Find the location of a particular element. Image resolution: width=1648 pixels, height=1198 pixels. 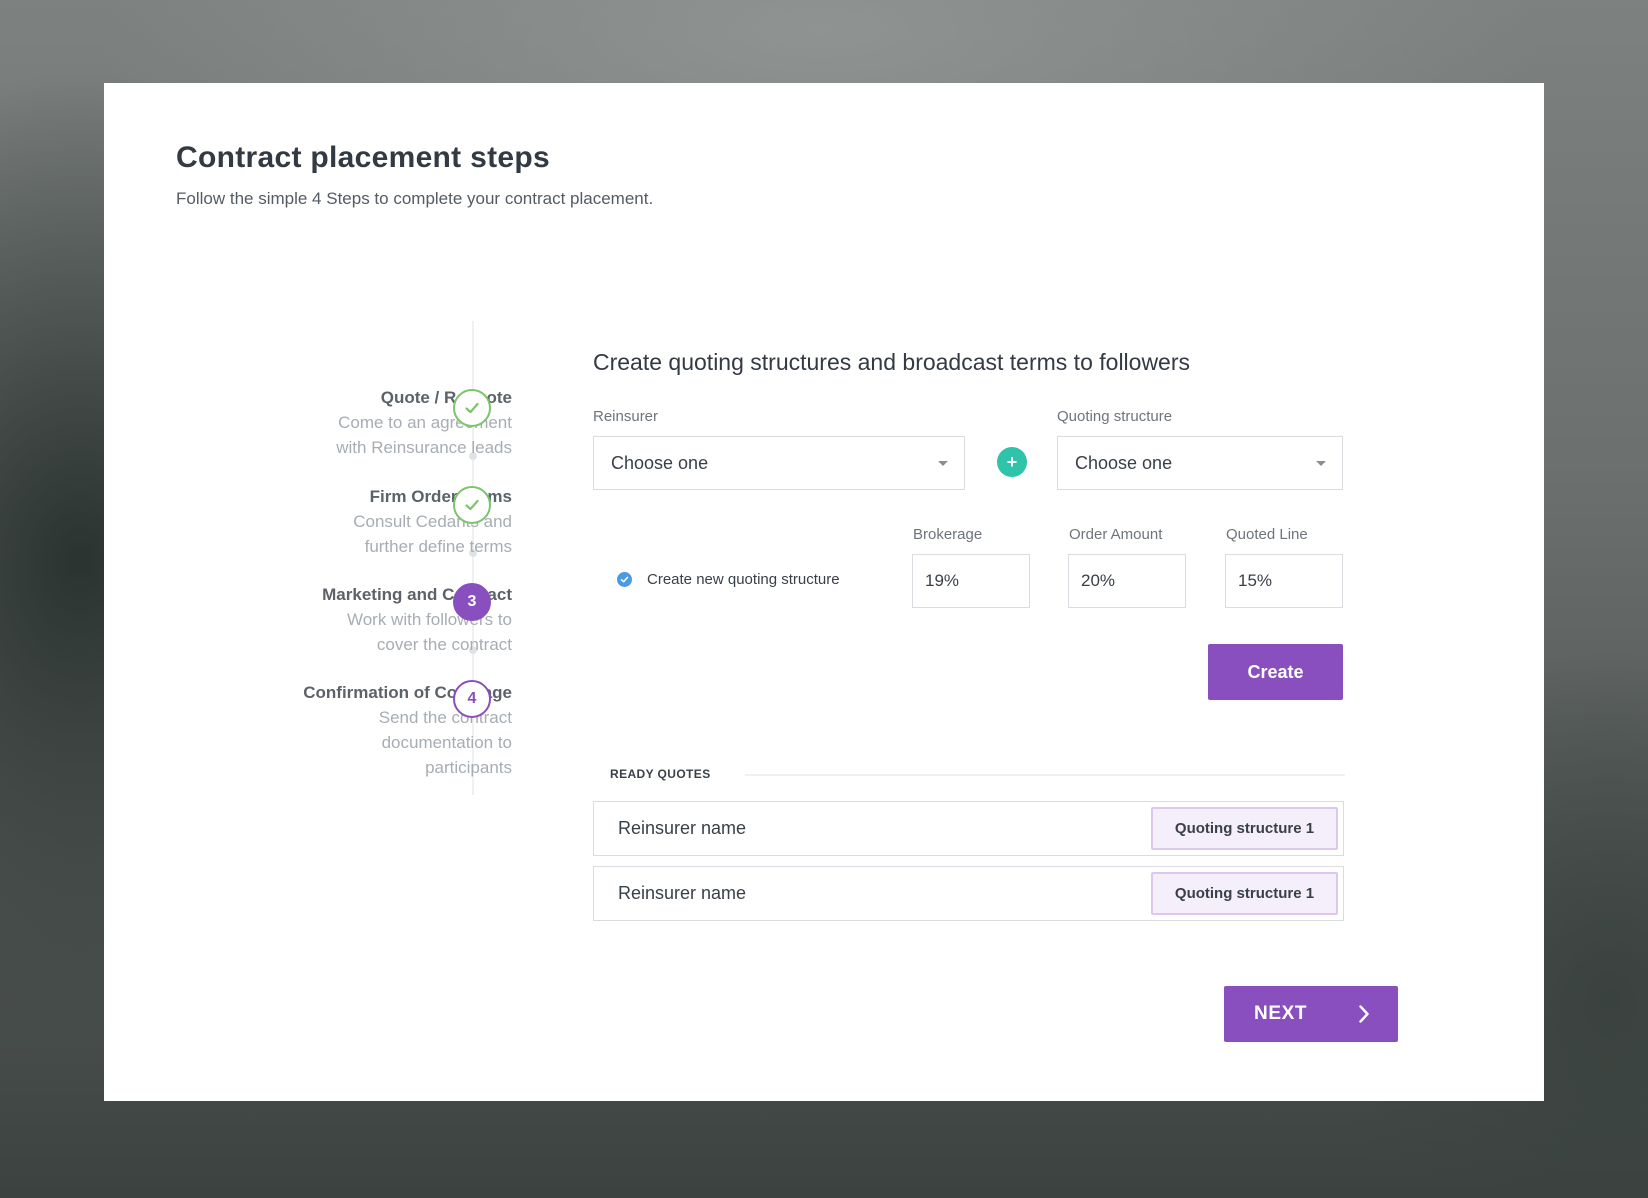

add-reinsurer-button: + is located at coordinates (1012, 462).